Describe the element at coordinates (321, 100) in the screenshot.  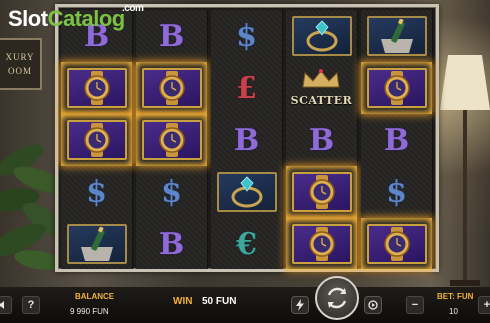
I see `scatter-label: SCATTER` at that location.